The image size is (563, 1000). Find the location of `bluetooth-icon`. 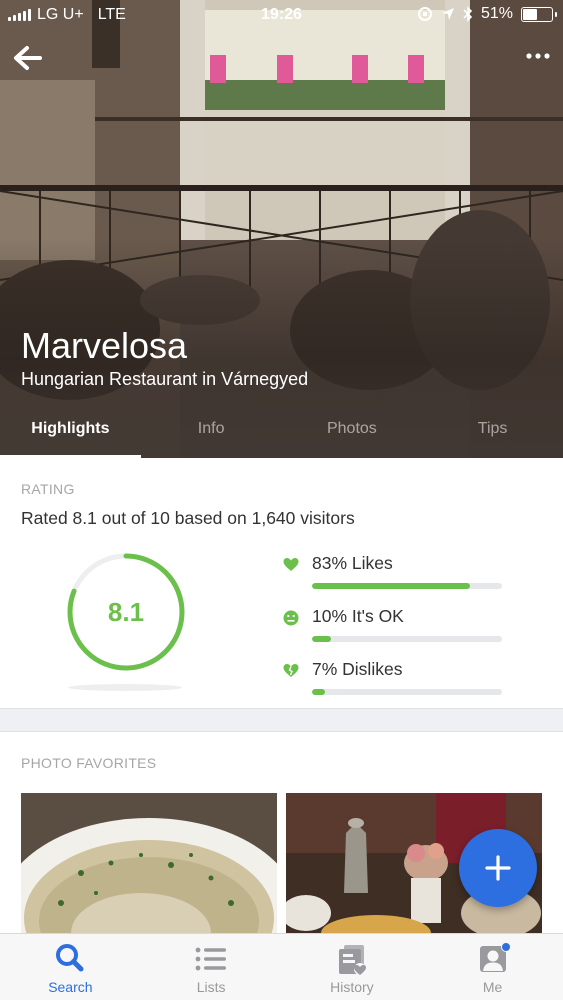

bluetooth-icon is located at coordinates (468, 14).